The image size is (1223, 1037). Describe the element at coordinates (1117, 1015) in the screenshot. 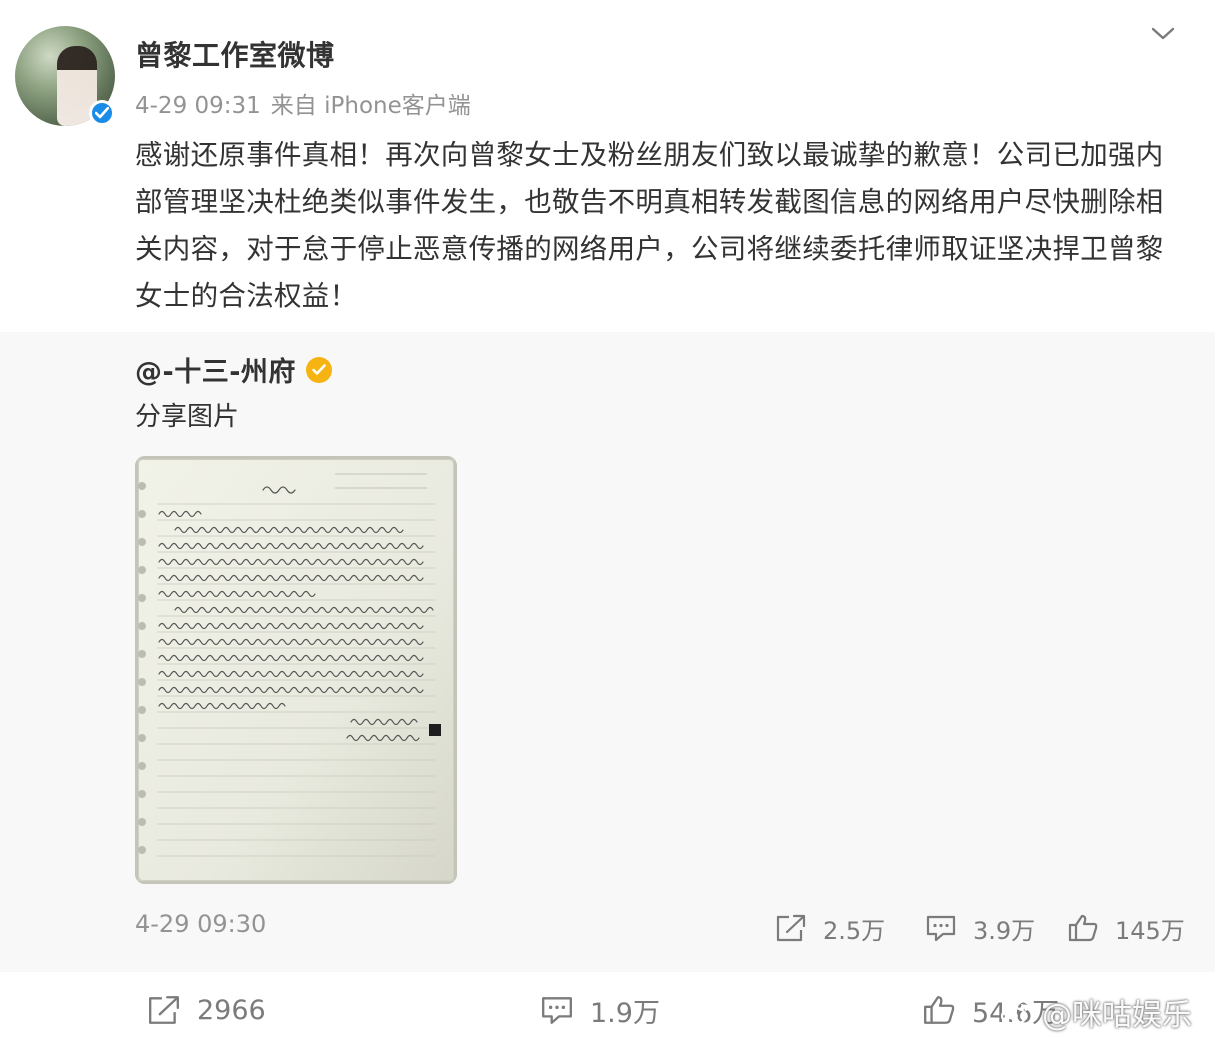

I see `watermark-text: @咪咕娱乐` at that location.